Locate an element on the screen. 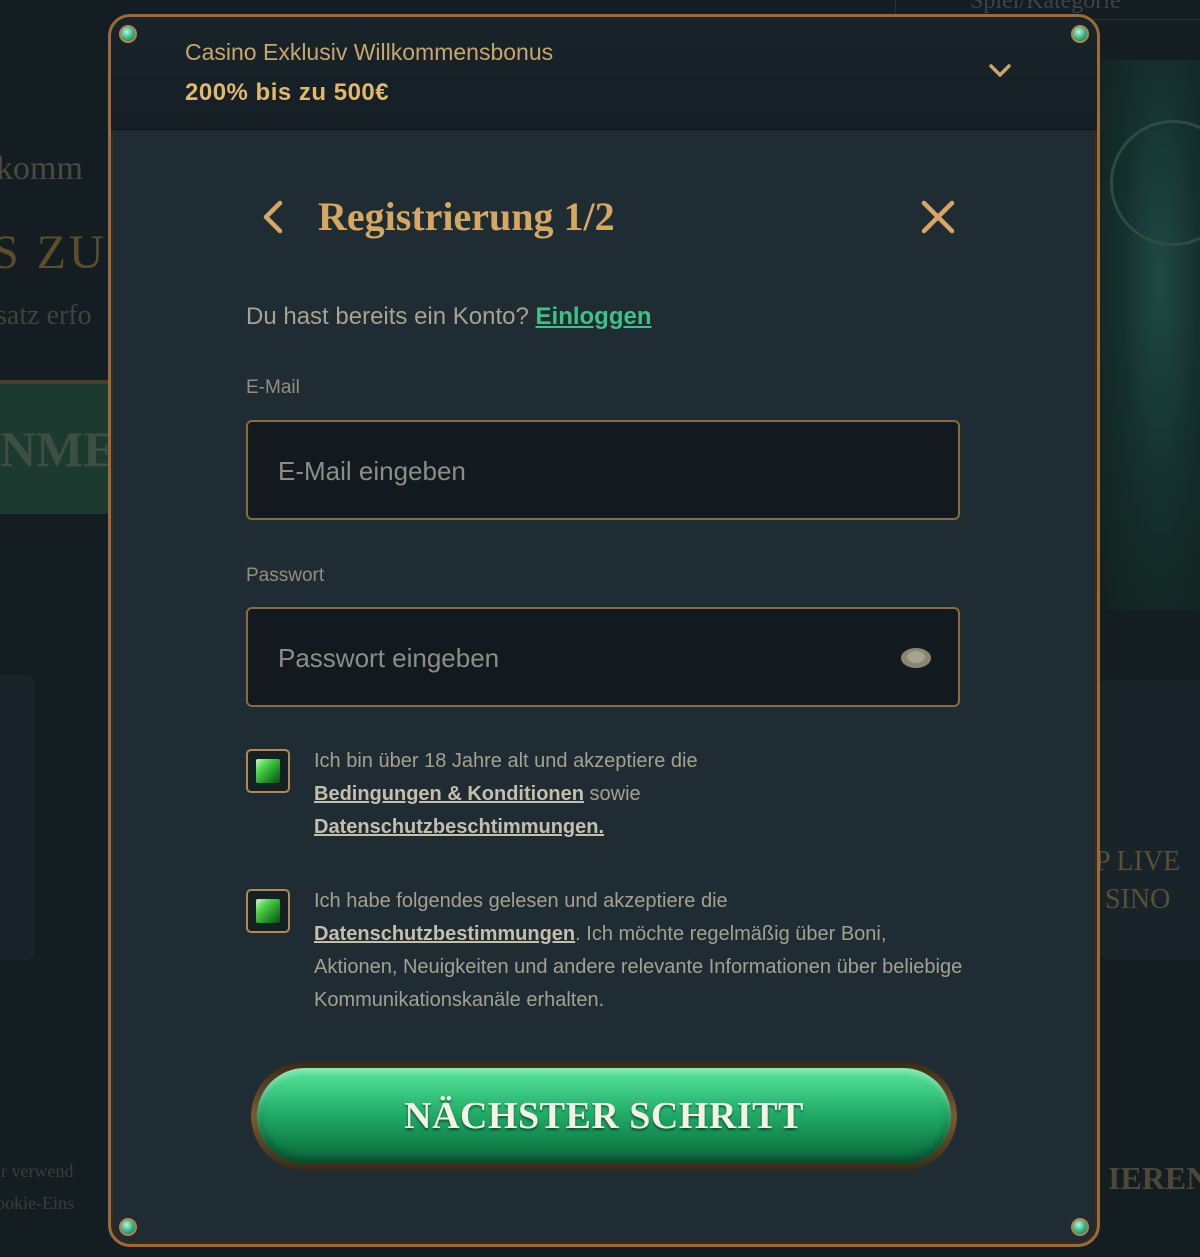 The width and height of the screenshot is (1200, 1257). email-field-wrapper is located at coordinates (603, 470).